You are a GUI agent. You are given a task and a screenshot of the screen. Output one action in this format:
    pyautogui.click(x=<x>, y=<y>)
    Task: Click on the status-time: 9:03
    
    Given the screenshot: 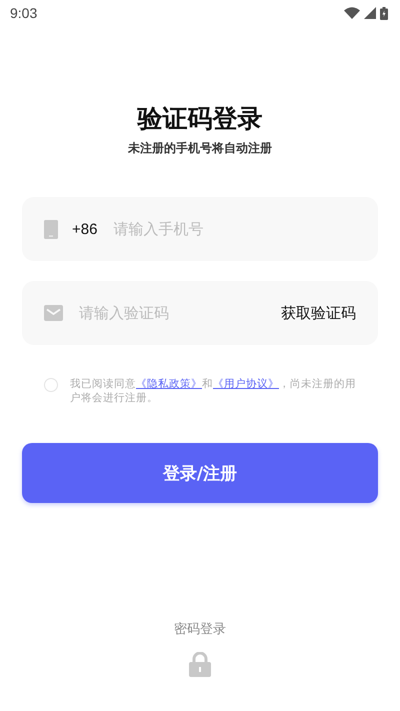 What is the action you would take?
    pyautogui.click(x=24, y=13)
    